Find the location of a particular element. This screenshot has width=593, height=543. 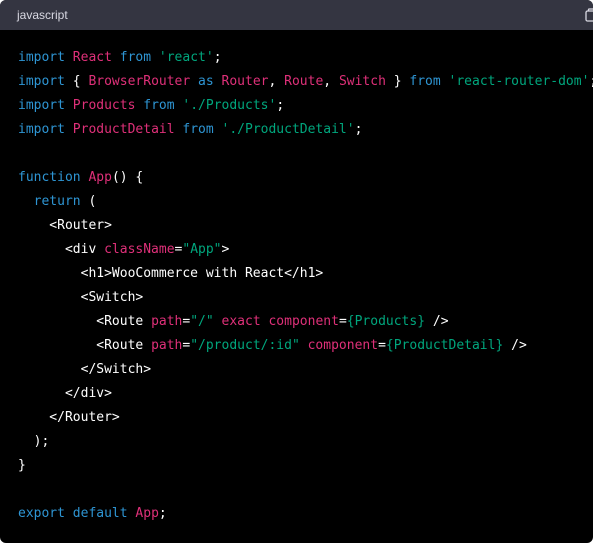

code-line: <div className="App"> is located at coordinates (305, 250).